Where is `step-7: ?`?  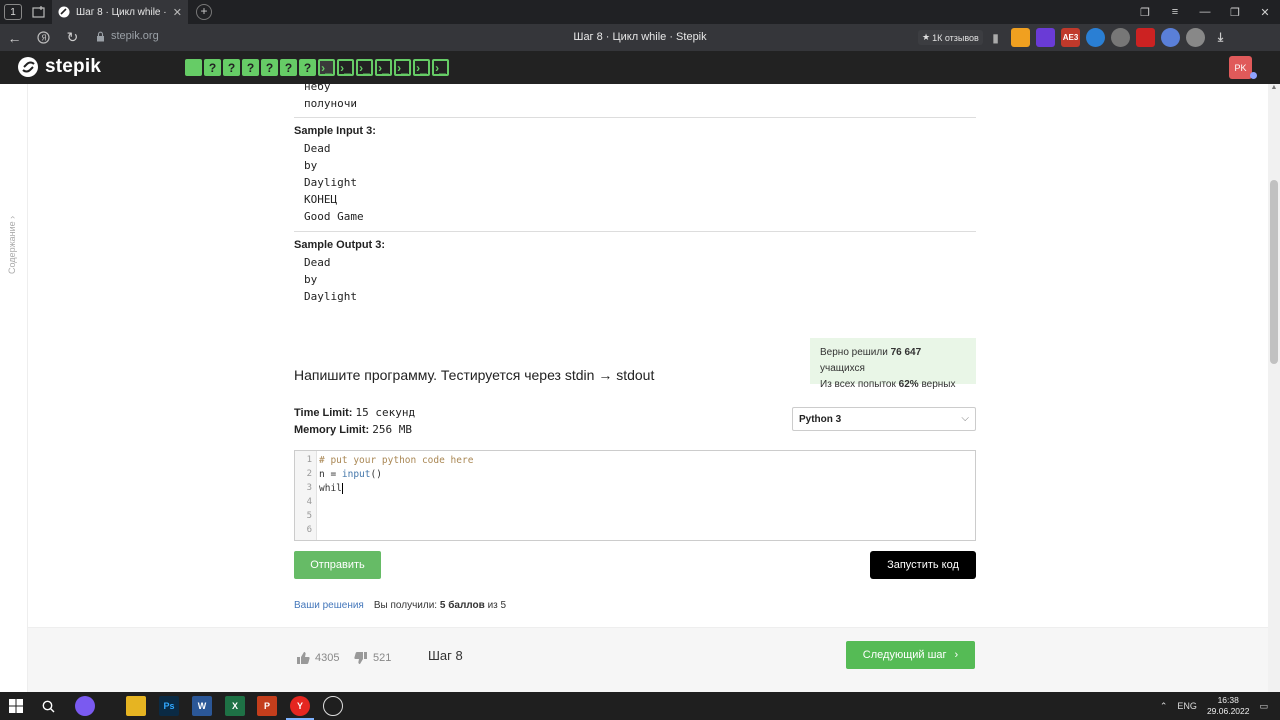 step-7: ? is located at coordinates (307, 67).